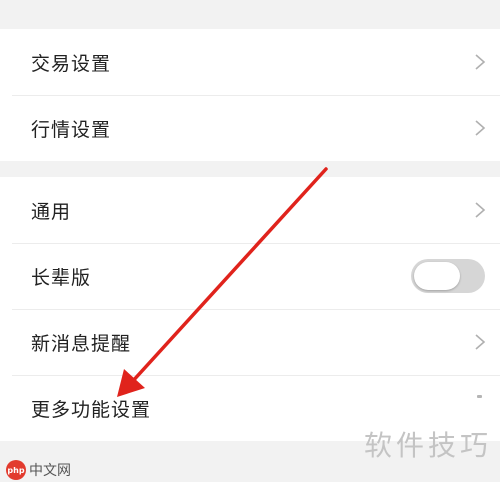 The height and width of the screenshot is (482, 500). I want to click on php-logo-icon: php, so click(16, 470).